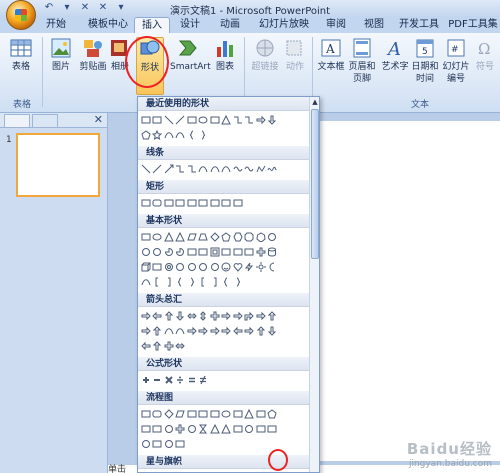  I want to click on heptagon-icon, so click(260, 236).